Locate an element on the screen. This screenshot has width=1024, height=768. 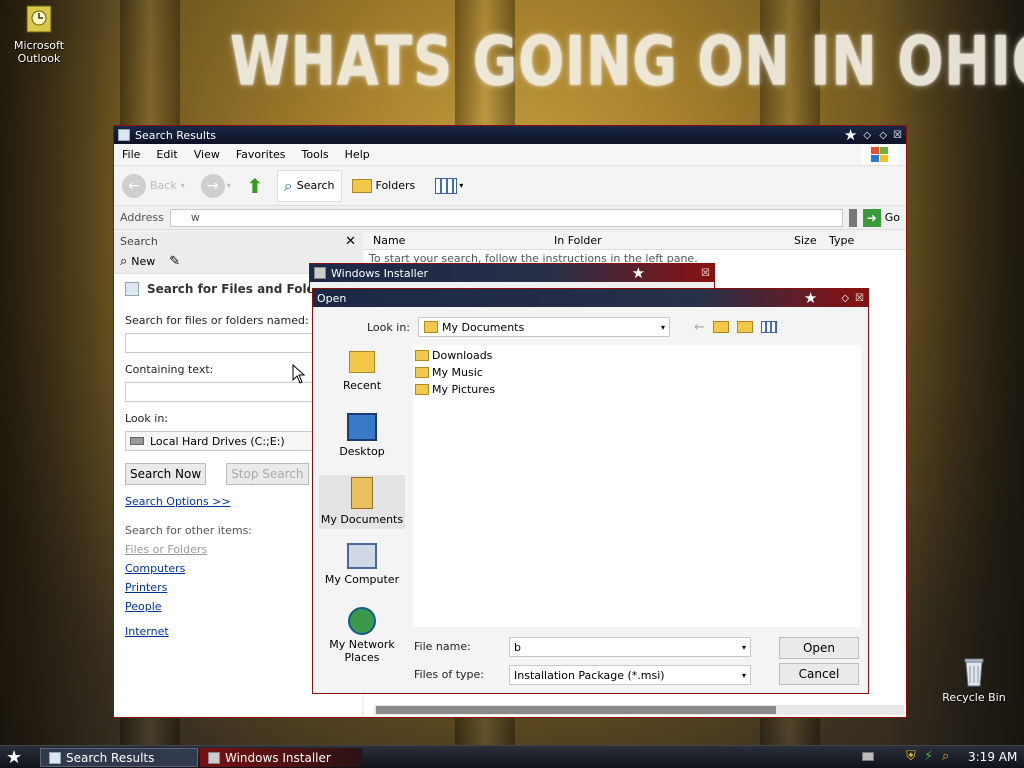
column-size: Size is located at coordinates (811, 240).